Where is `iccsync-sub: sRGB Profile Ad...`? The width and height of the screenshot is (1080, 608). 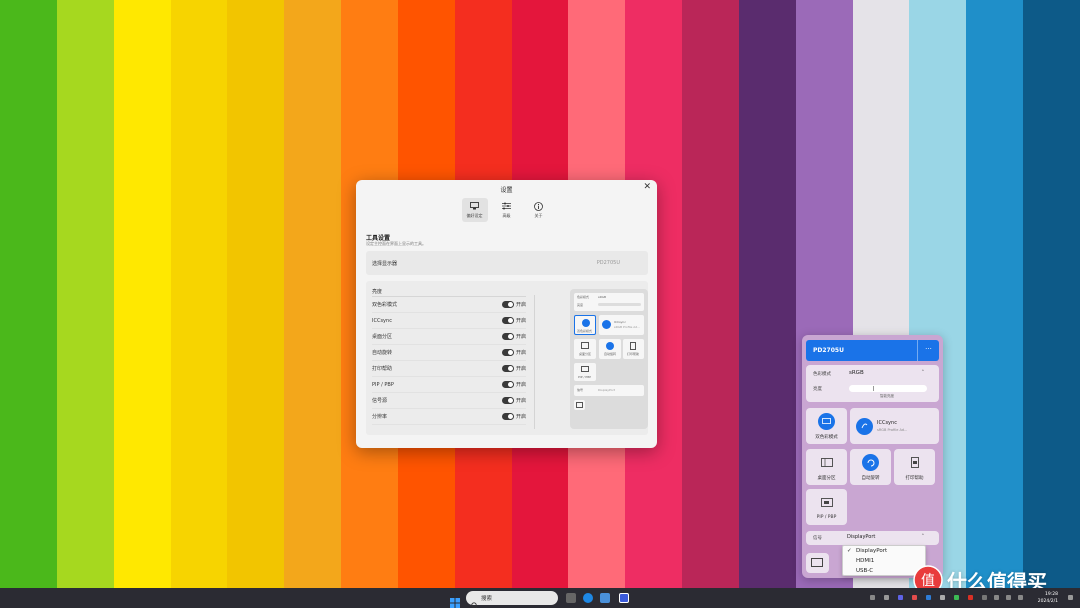 iccsync-sub: sRGB Profile Ad... is located at coordinates (892, 430).